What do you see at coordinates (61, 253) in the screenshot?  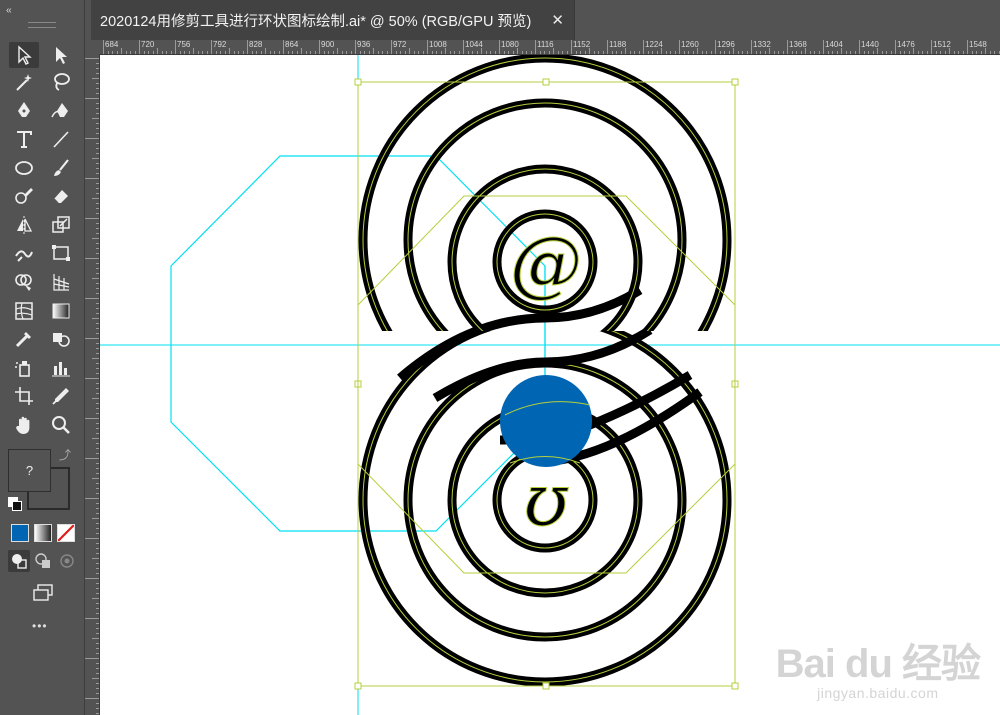 I see `free-transform-tool` at bounding box center [61, 253].